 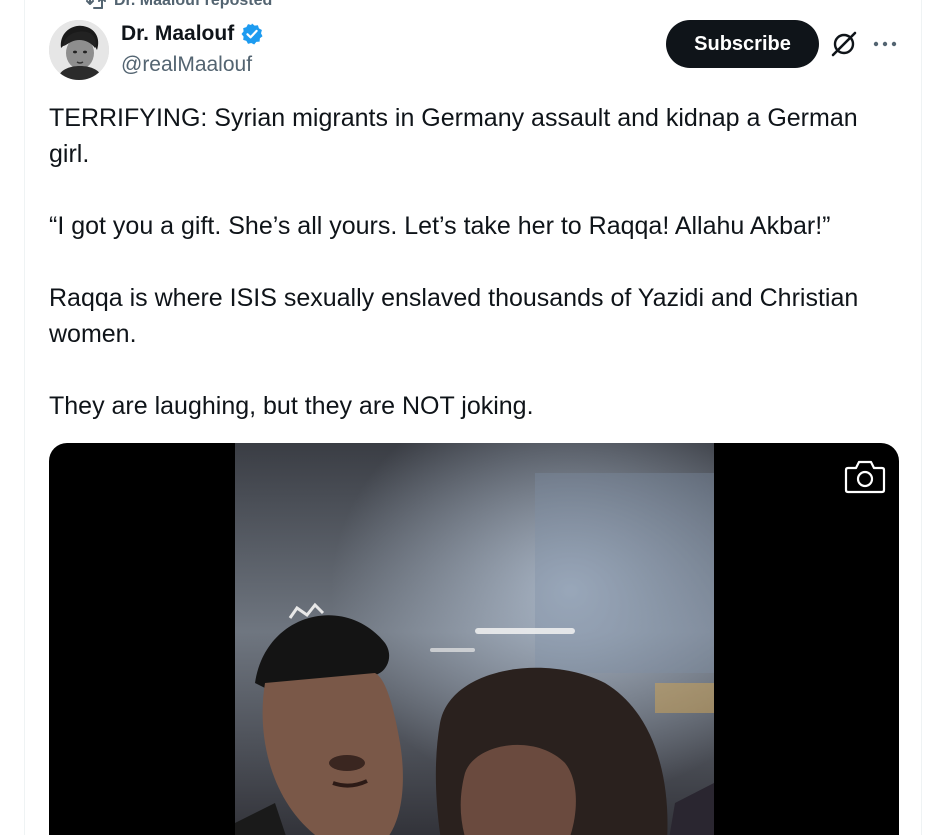 What do you see at coordinates (252, 34) in the screenshot?
I see `verified-badge-icon` at bounding box center [252, 34].